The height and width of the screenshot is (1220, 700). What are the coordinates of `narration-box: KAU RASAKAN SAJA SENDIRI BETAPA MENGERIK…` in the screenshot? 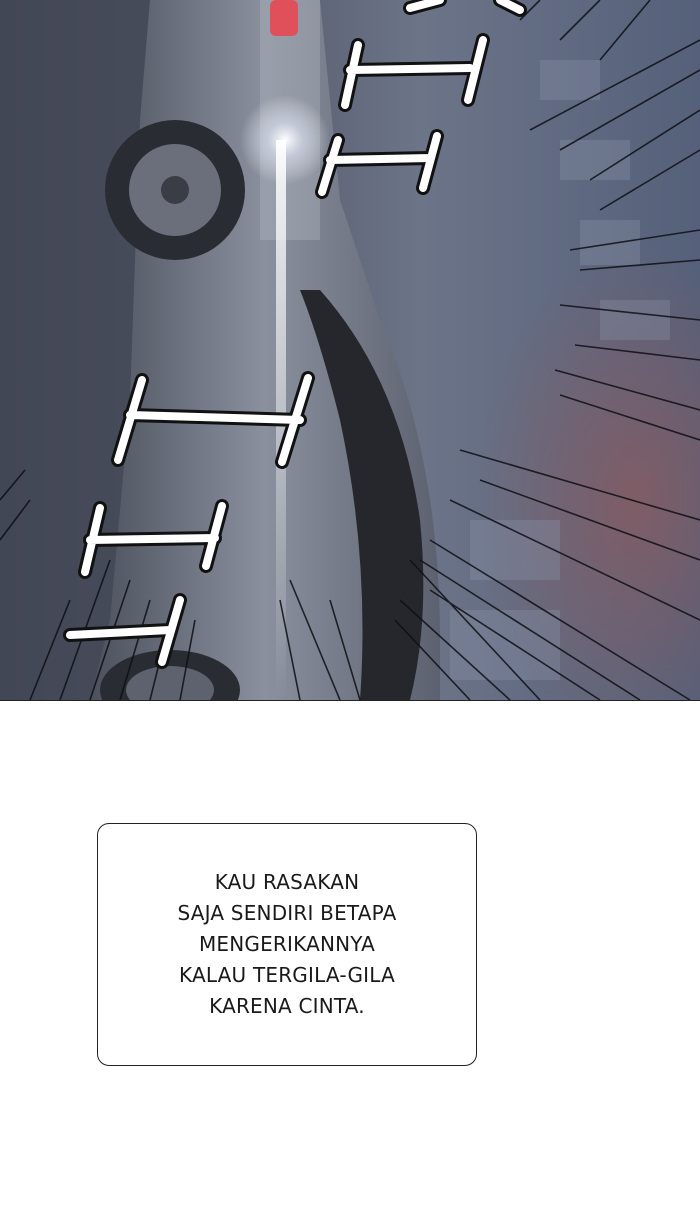 It's located at (287, 944).